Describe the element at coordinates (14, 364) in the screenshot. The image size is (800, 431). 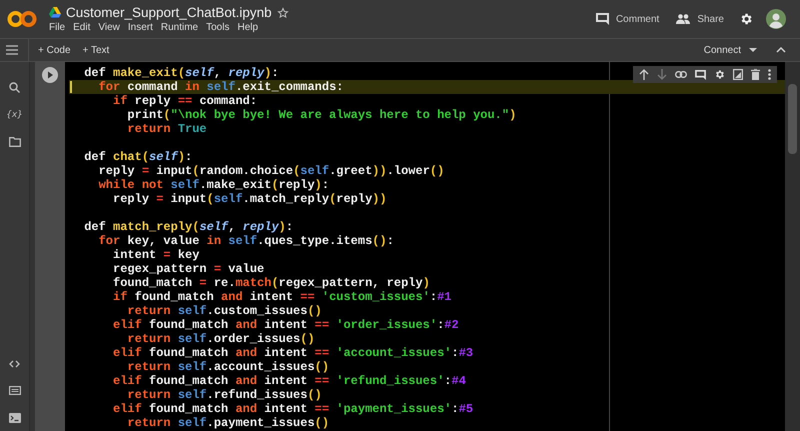
I see `code-icon` at that location.